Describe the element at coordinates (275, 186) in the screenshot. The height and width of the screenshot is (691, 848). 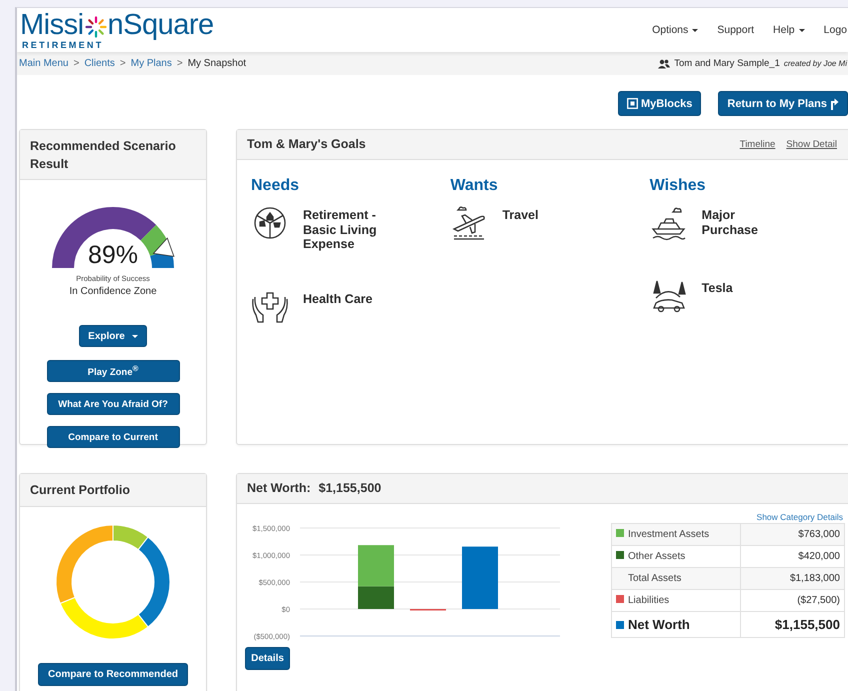
I see `goal-category: Needs` at that location.